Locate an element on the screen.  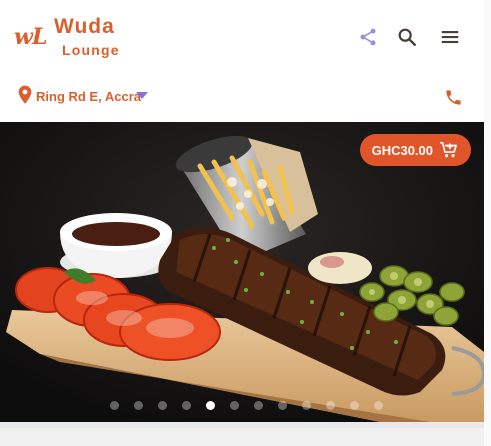
share-icon is located at coordinates (368, 37).